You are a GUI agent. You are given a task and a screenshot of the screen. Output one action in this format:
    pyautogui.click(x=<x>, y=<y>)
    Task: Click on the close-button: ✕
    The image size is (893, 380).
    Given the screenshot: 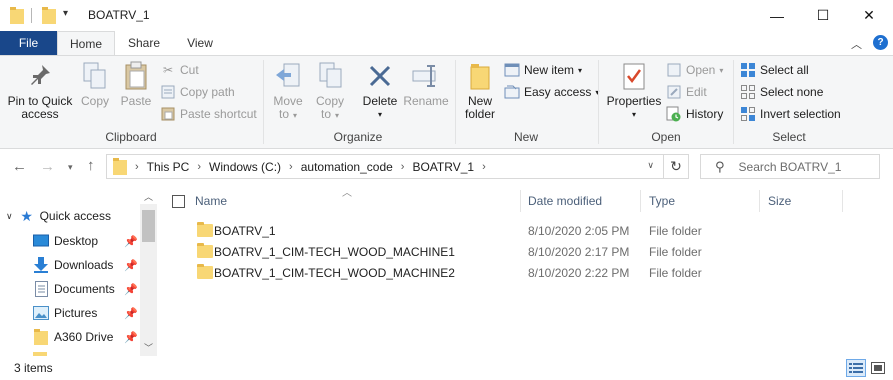 What is the action you would take?
    pyautogui.click(x=869, y=15)
    